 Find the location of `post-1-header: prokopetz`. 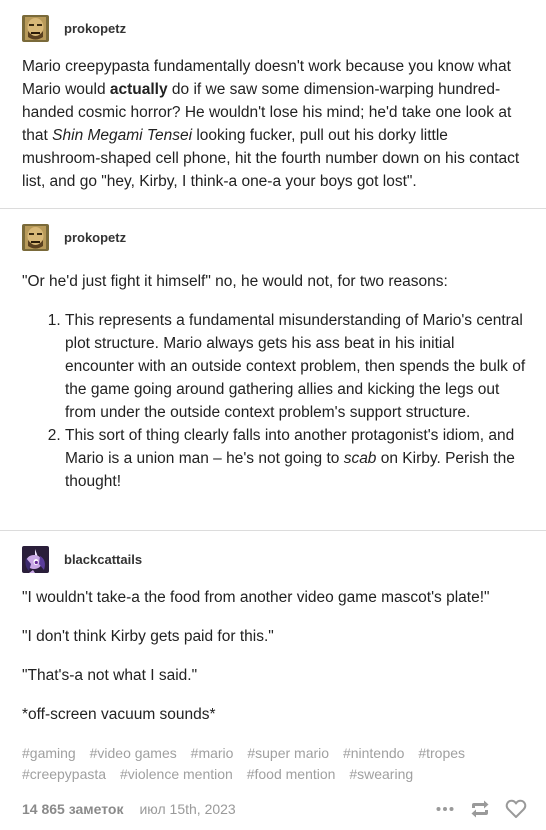

post-1-header: prokopetz is located at coordinates (74, 28).